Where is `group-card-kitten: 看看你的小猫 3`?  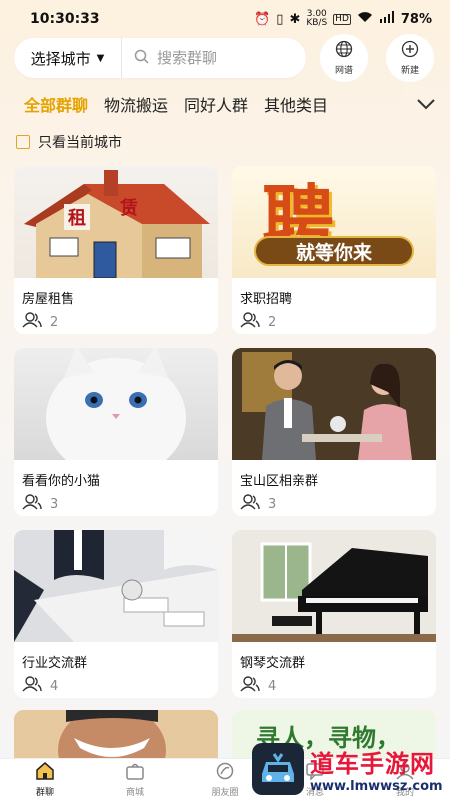
group-card-kitten: 看看你的小猫 3 is located at coordinates (116, 432).